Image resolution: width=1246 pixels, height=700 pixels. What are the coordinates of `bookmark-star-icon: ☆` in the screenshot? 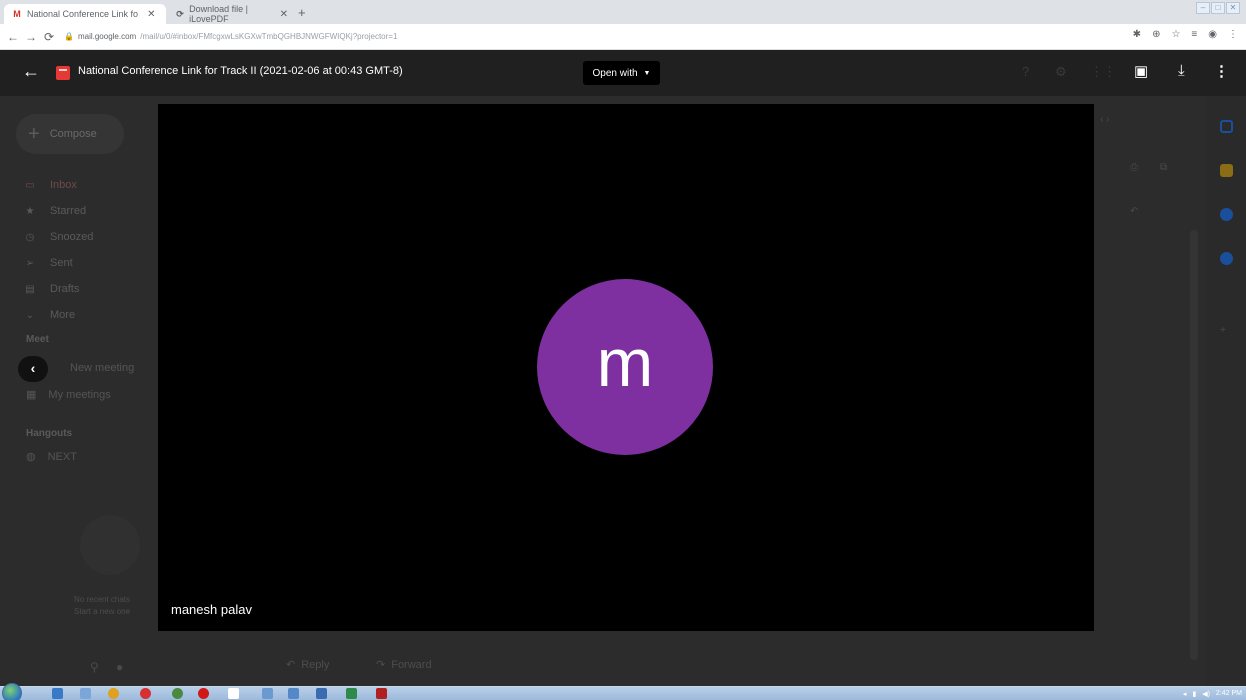 It's located at (1175, 34).